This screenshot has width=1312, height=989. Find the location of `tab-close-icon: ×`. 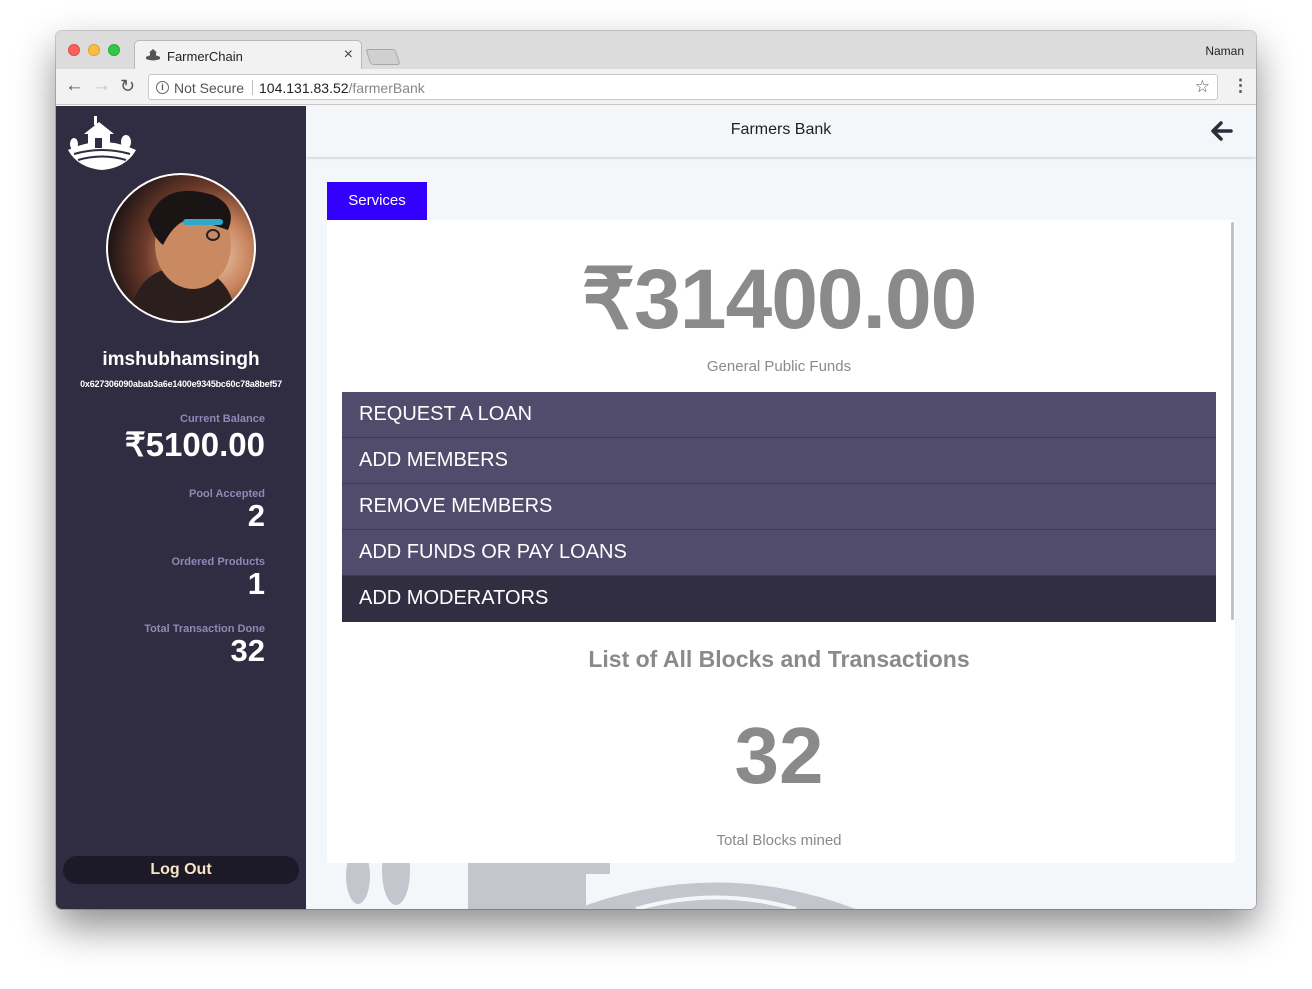

tab-close-icon: × is located at coordinates (348, 55).